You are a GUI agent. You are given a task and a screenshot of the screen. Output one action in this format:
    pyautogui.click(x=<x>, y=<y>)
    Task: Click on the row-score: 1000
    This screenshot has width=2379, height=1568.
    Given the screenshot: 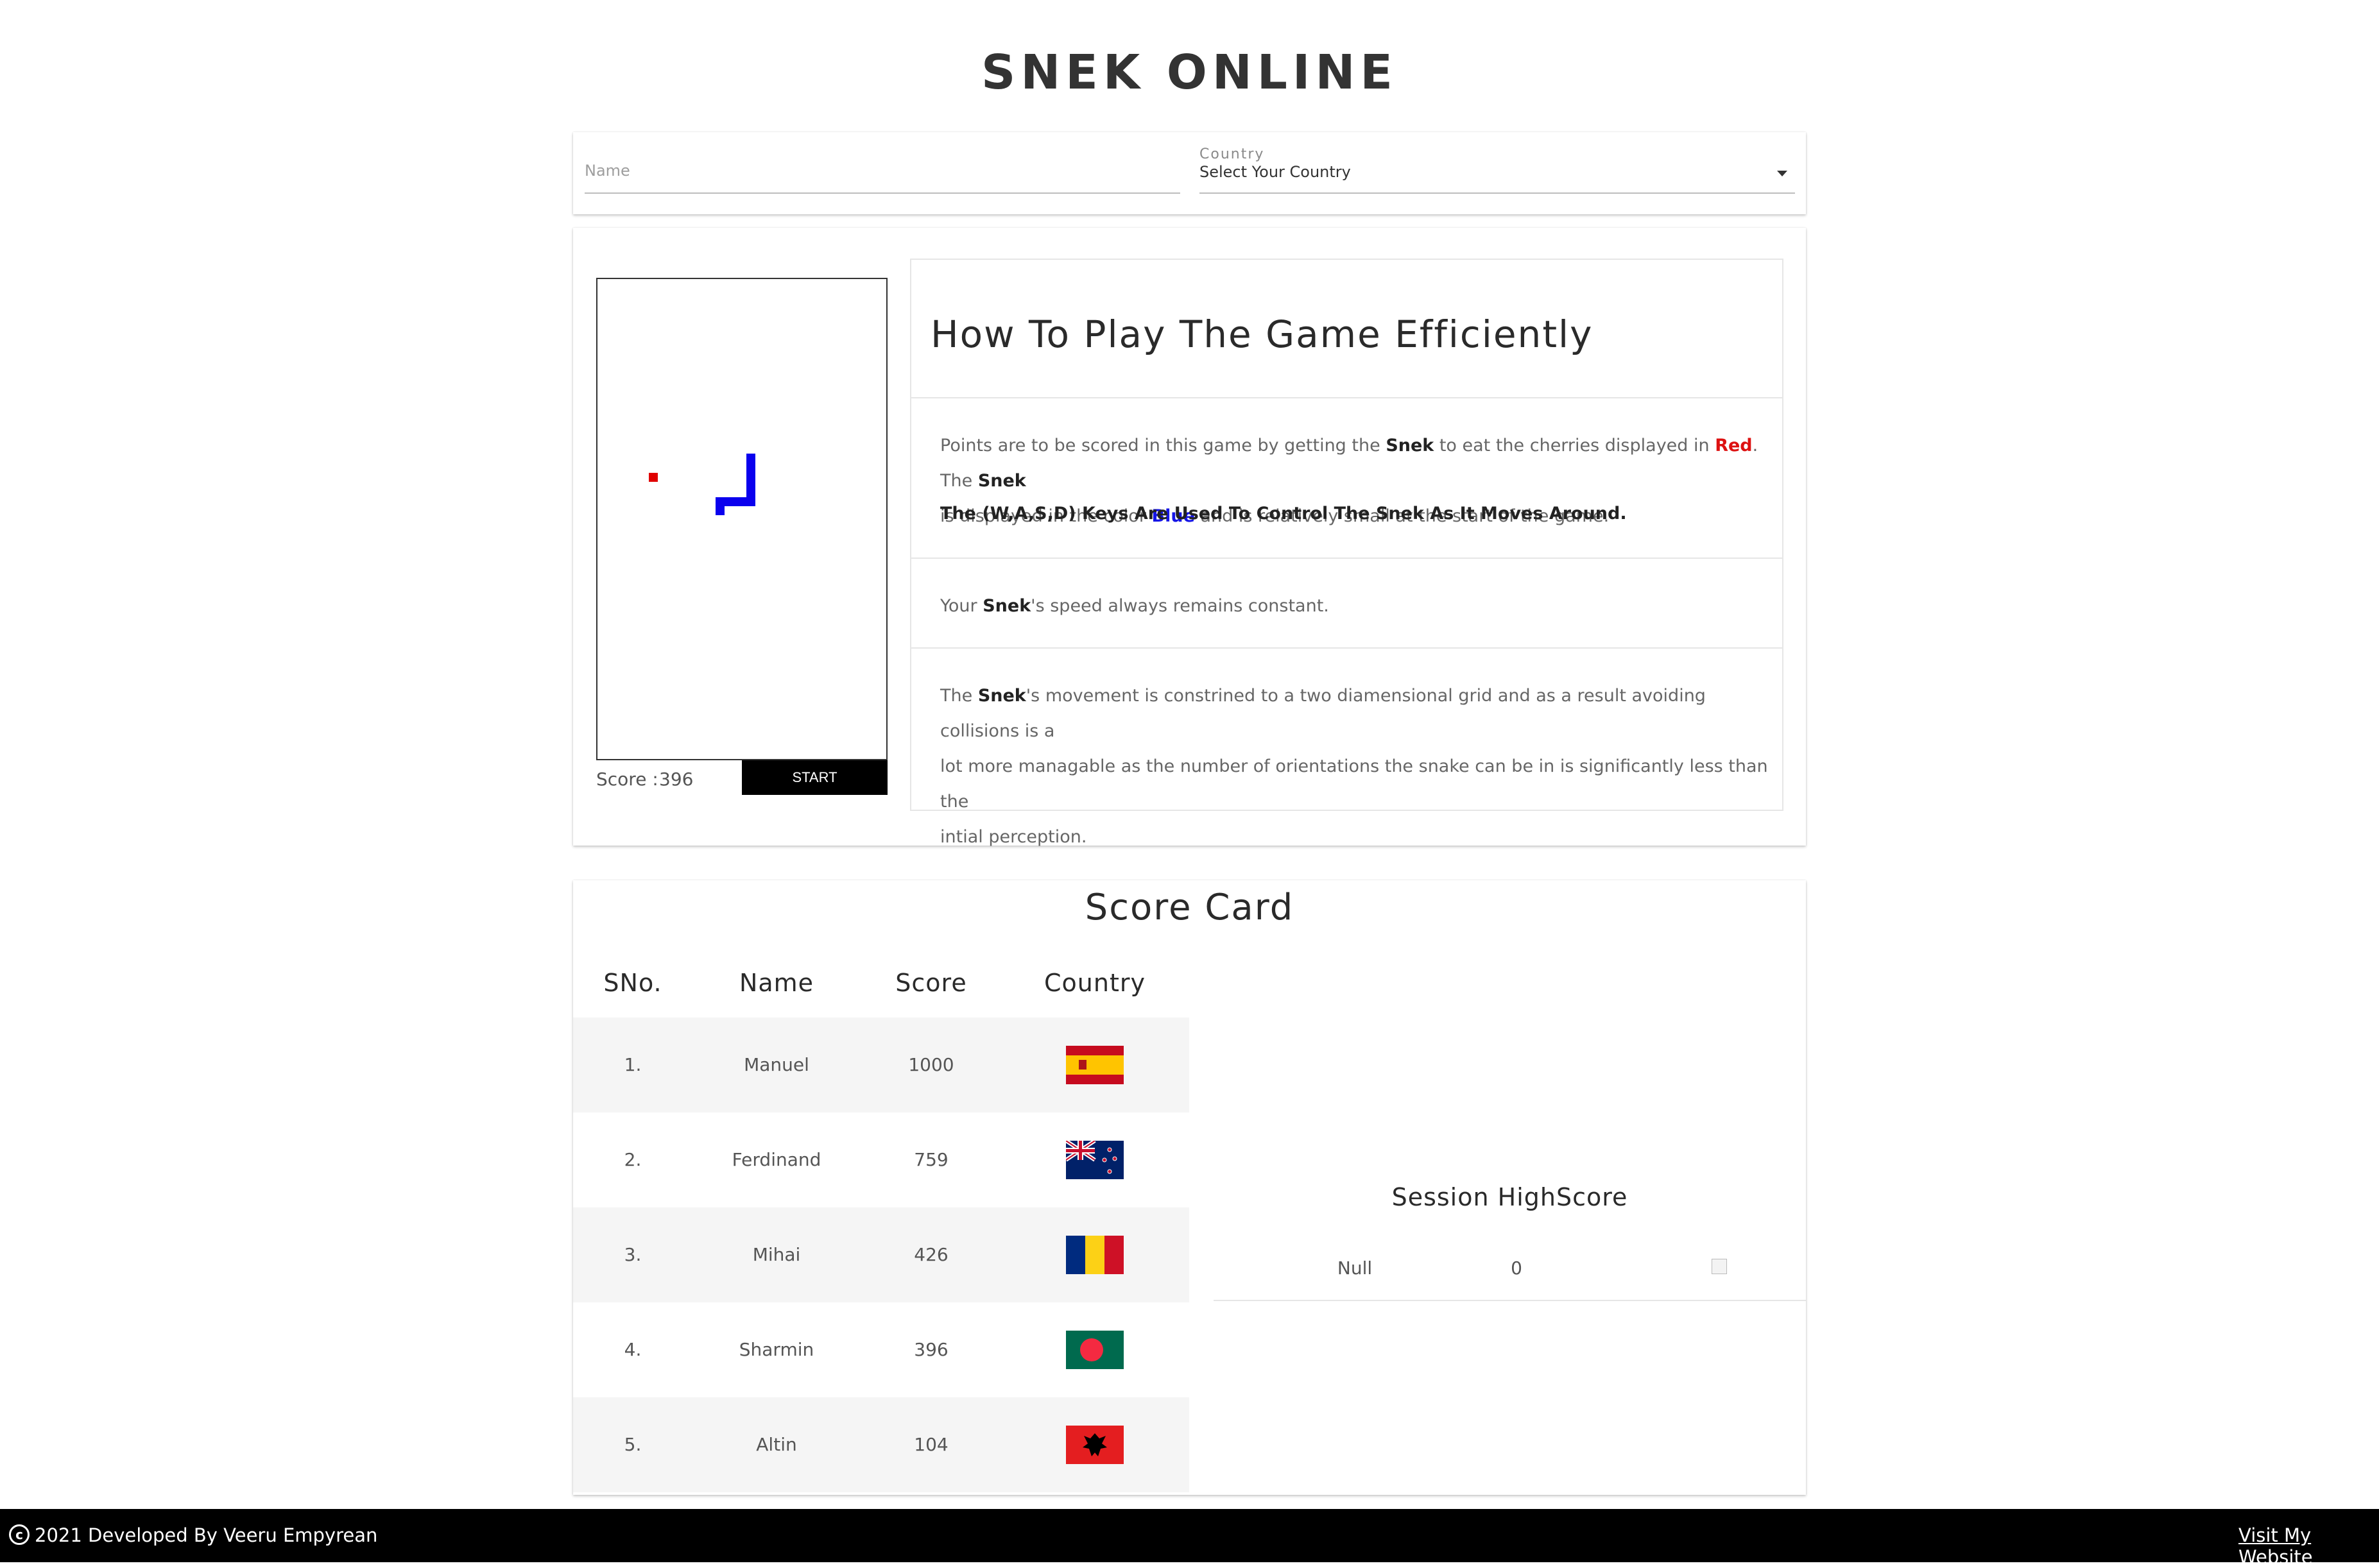 What is the action you would take?
    pyautogui.click(x=931, y=1064)
    